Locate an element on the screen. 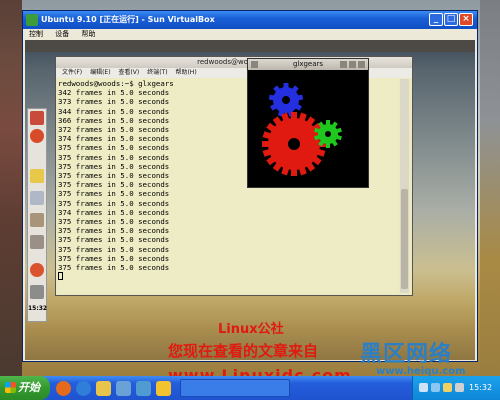 The image size is (500, 400). guest-top-panel is located at coordinates (250, 46).